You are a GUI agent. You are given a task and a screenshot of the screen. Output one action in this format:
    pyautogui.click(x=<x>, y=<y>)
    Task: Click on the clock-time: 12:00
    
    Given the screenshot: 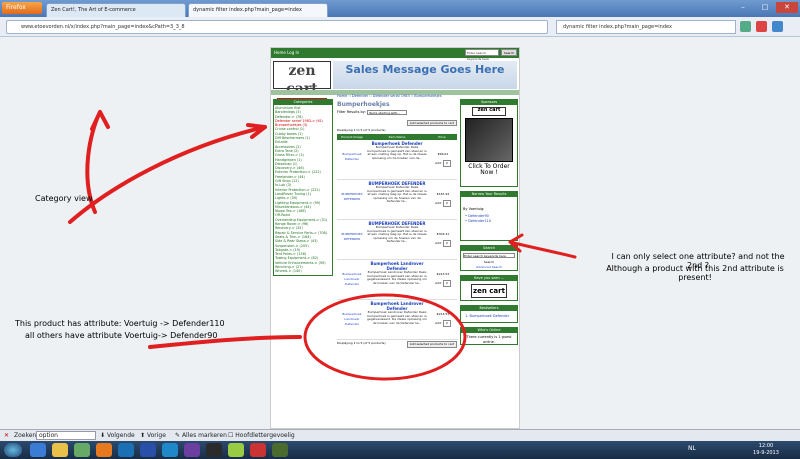 What is the action you would take?
    pyautogui.click(x=766, y=446)
    